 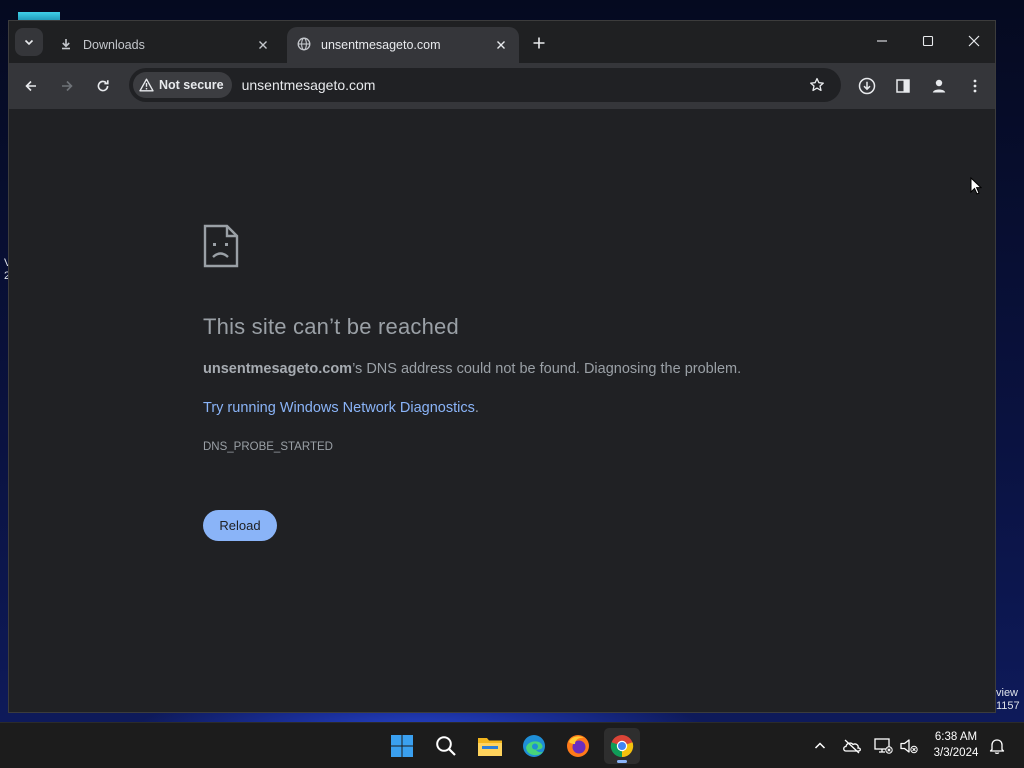 I want to click on arrow-left-icon, so click(x=30, y=86).